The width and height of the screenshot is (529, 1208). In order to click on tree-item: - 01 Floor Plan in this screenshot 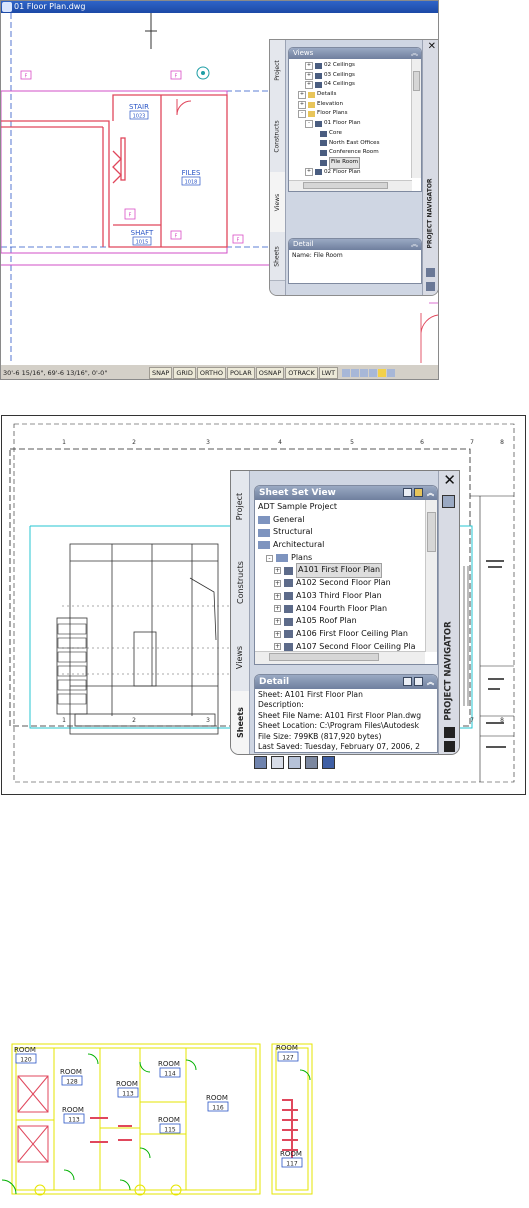, I will do `click(350, 124)`.